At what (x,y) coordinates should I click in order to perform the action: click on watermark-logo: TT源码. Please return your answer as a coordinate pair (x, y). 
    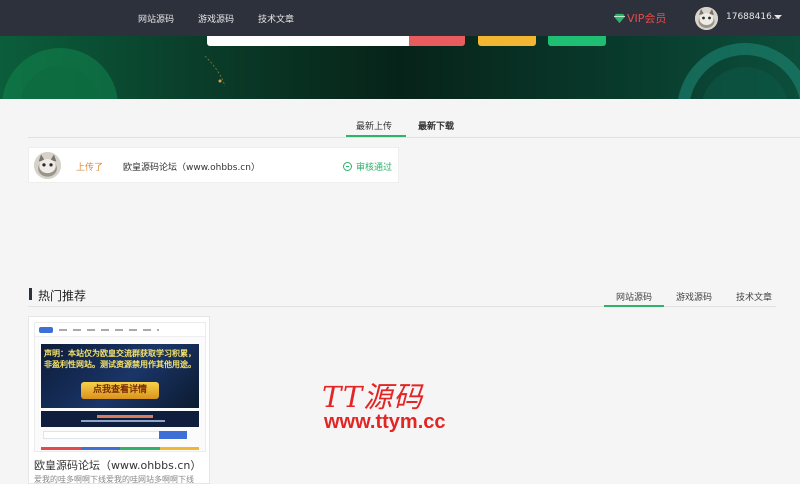
    Looking at the image, I should click on (373, 397).